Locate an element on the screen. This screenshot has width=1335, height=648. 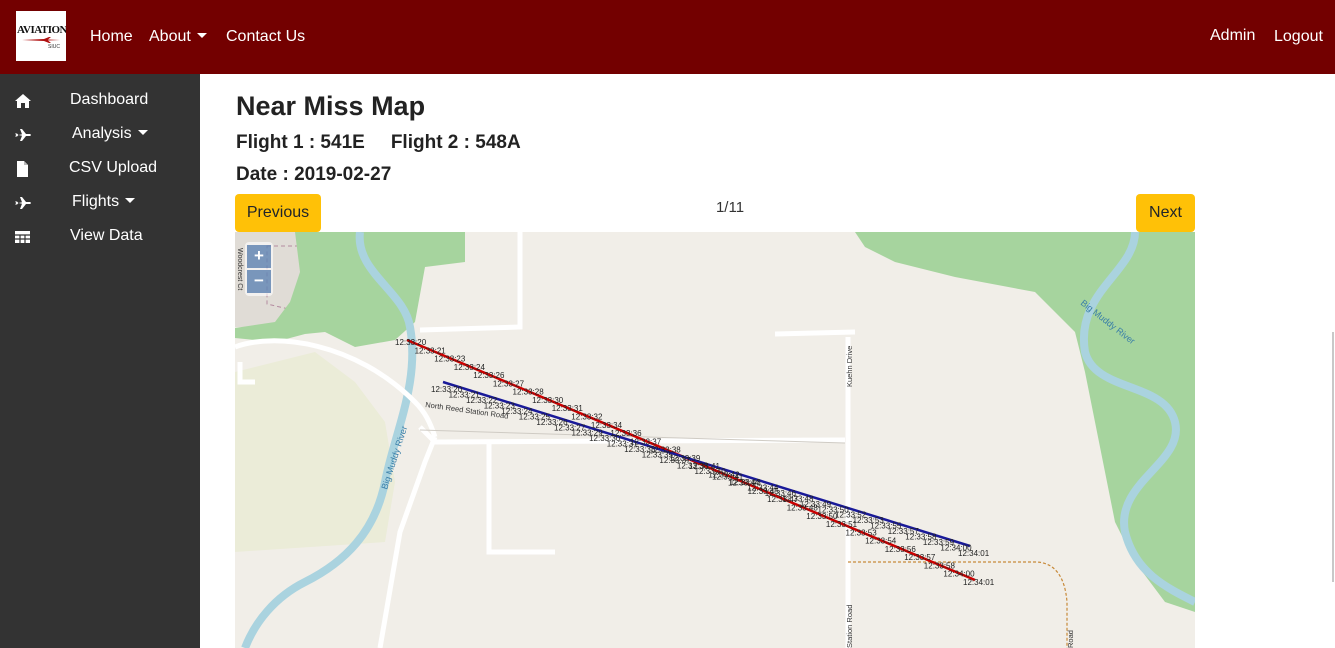
flight-ids: Flight 1 : 541E Flight 2 : 548A is located at coordinates (378, 143).